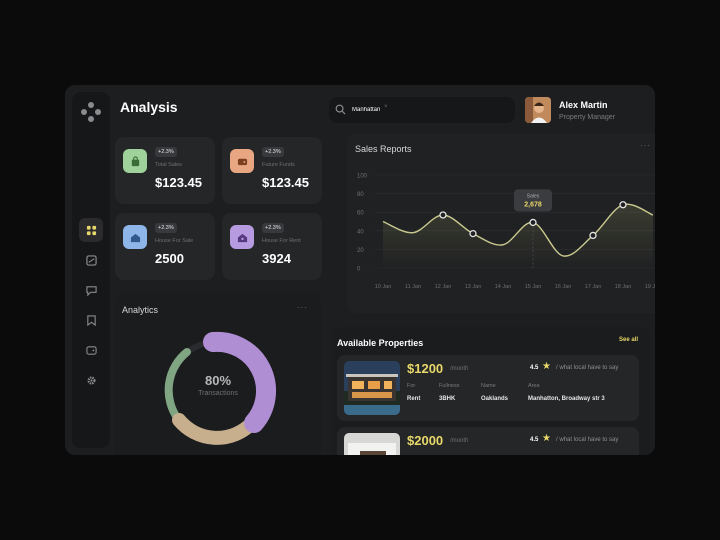 Image resolution: width=720 pixels, height=540 pixels. Describe the element at coordinates (593, 287) in the screenshot. I see `x-tick-label: 17 Jan` at that location.